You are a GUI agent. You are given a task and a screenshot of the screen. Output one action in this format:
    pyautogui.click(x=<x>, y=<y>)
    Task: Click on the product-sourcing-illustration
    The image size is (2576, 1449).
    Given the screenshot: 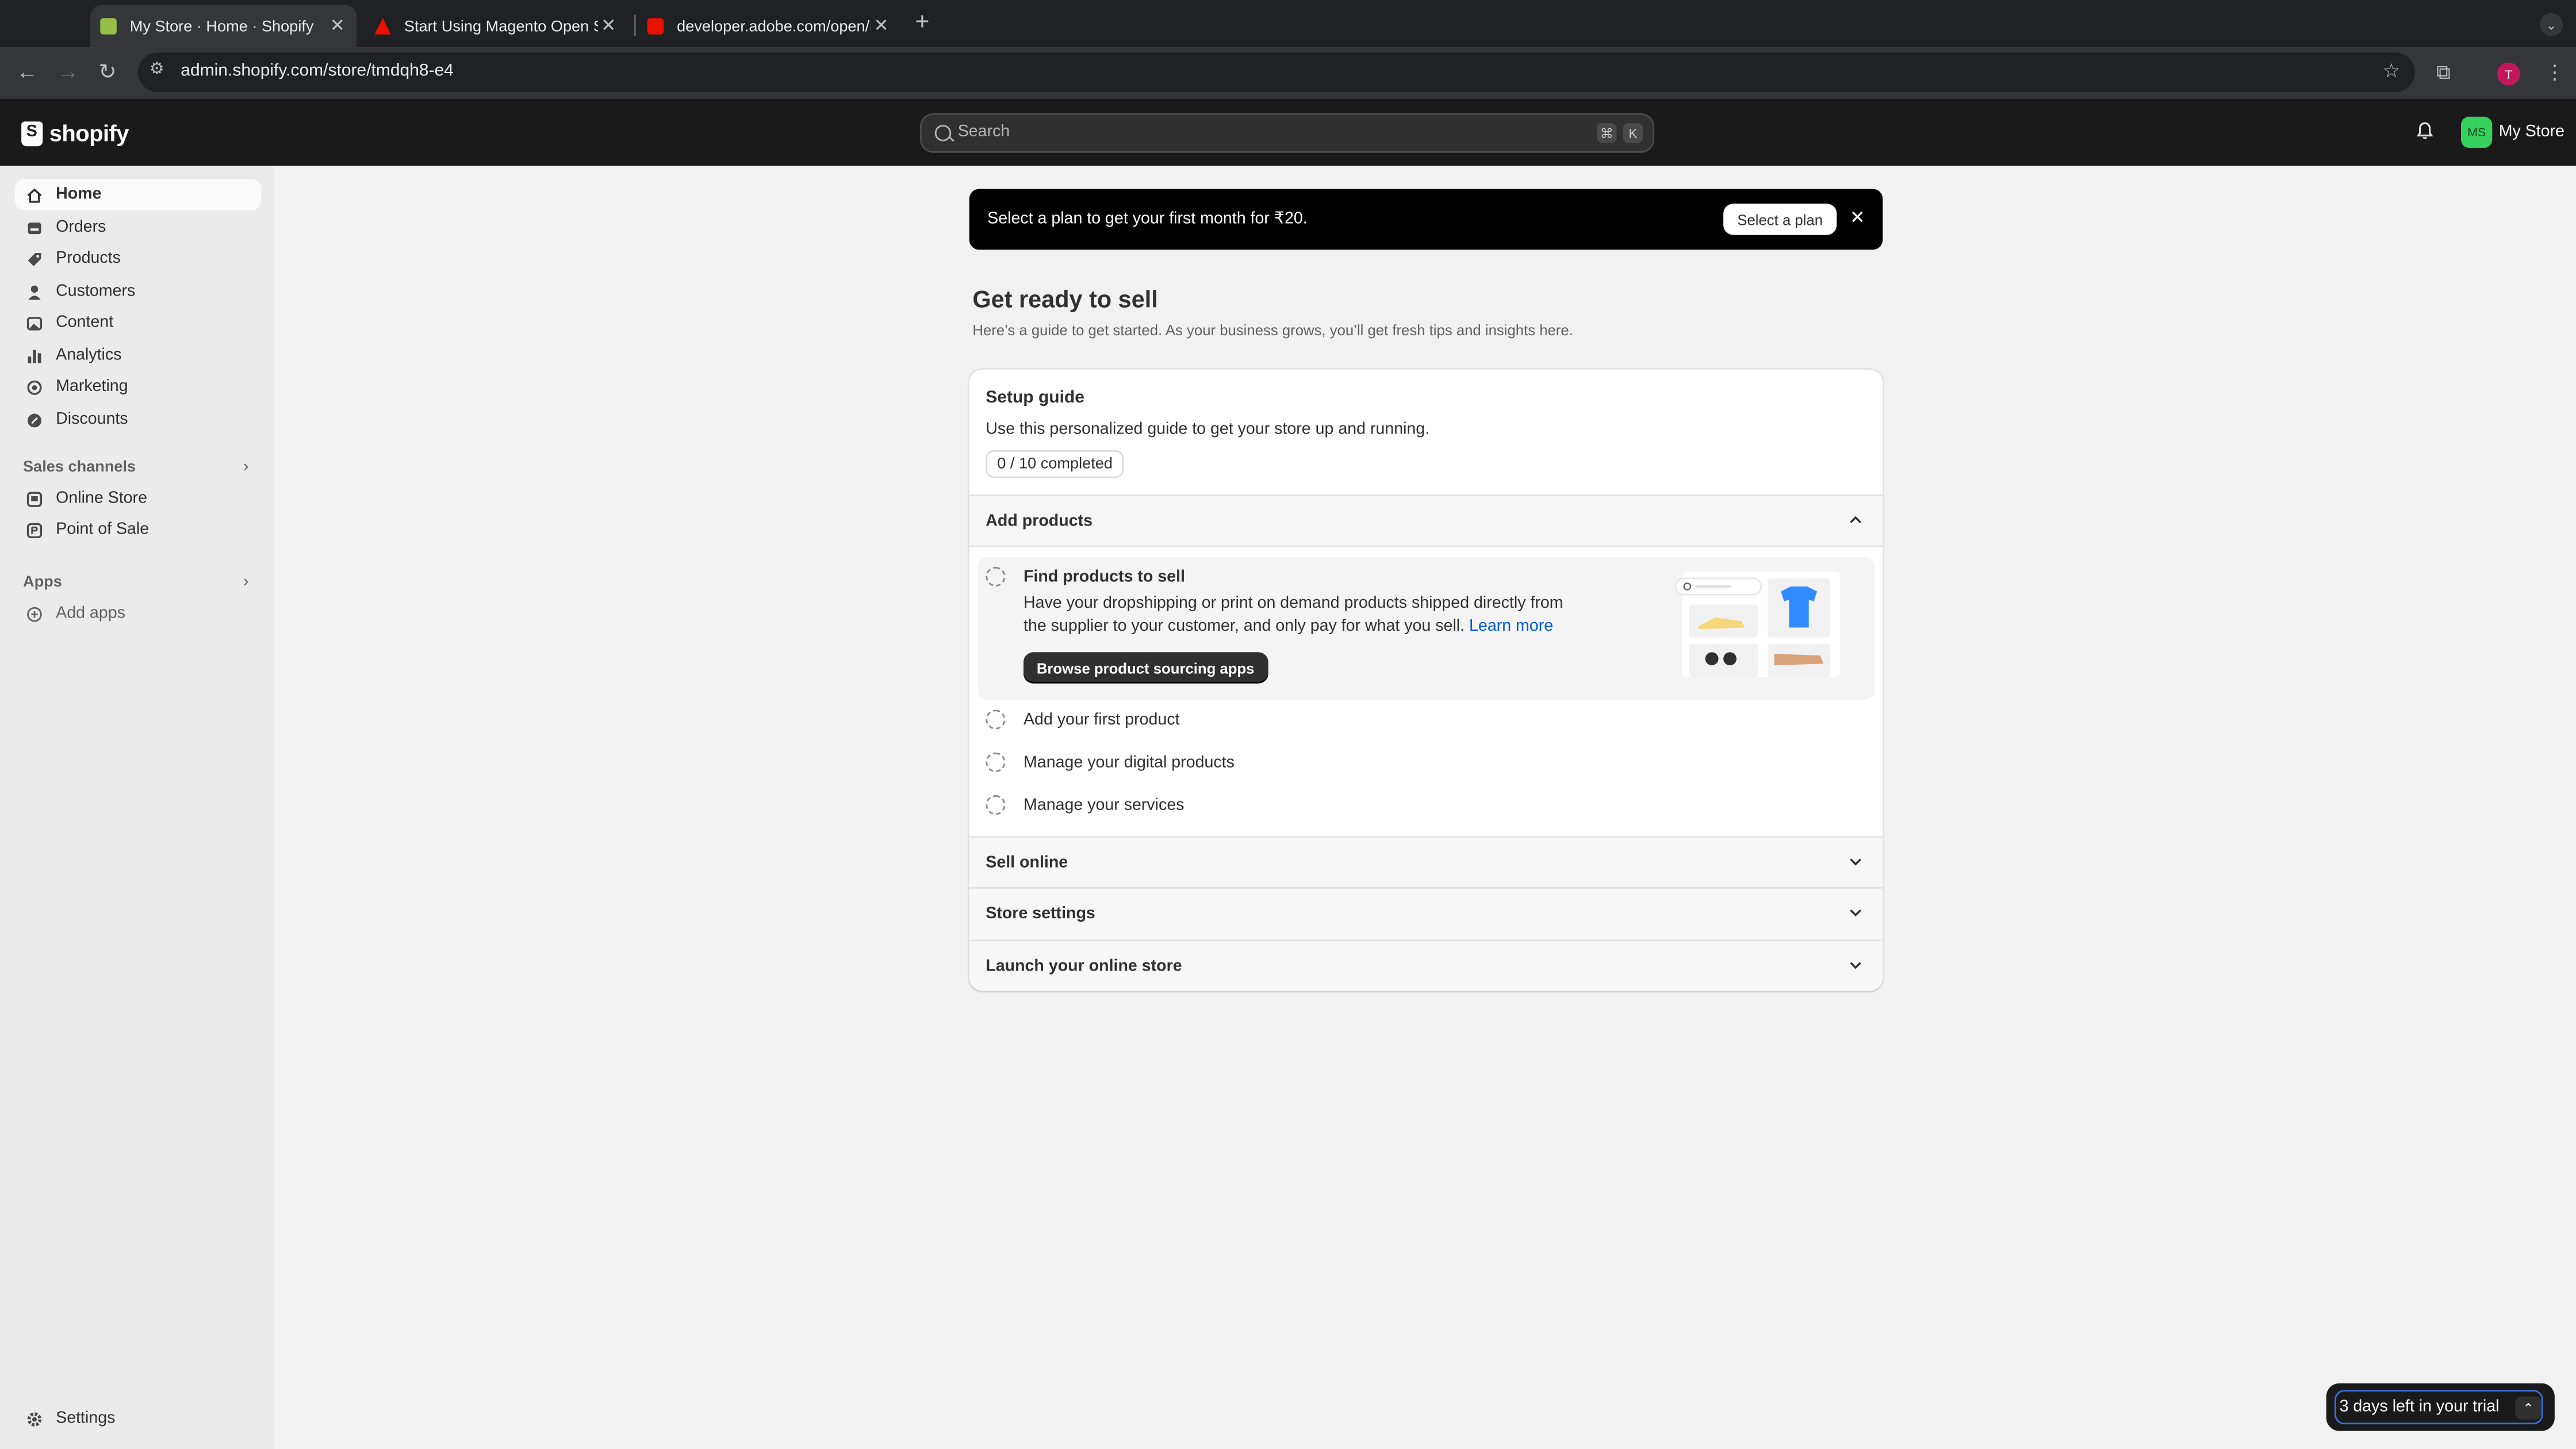 What is the action you would take?
    pyautogui.click(x=1758, y=624)
    